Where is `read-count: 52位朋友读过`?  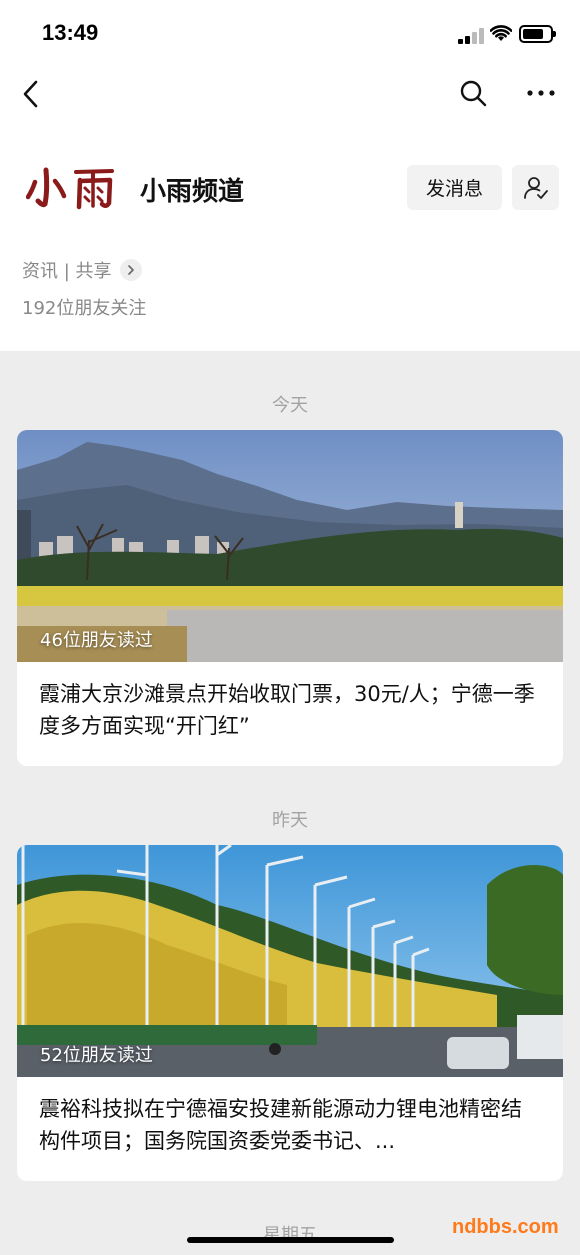 read-count: 52位朋友读过 is located at coordinates (96, 1055).